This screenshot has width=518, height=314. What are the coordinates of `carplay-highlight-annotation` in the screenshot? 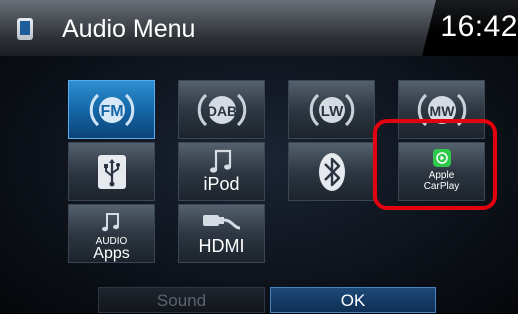 It's located at (435, 164).